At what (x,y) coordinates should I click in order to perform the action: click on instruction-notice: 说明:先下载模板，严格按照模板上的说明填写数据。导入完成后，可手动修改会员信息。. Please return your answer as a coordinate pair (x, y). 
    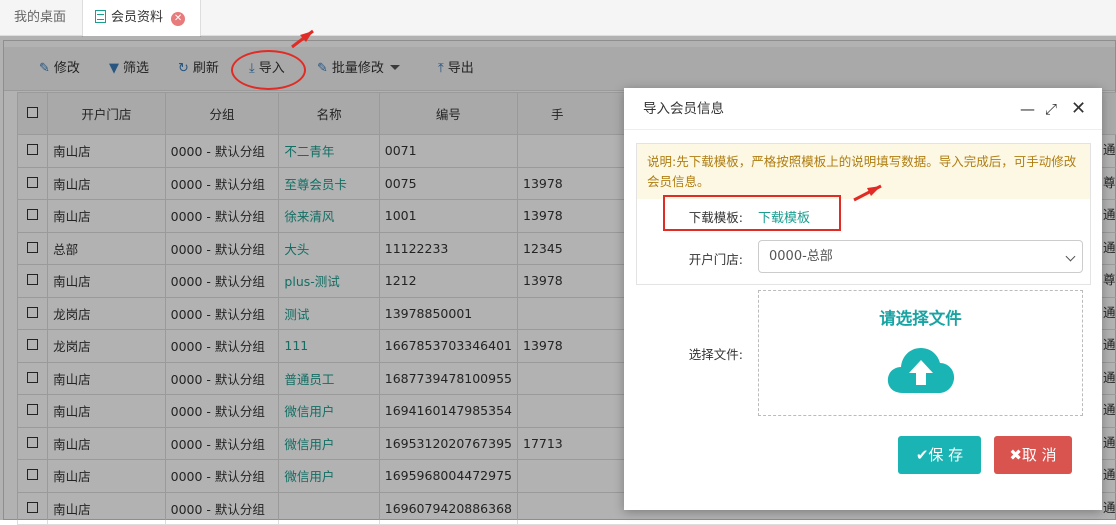
    Looking at the image, I should click on (863, 171).